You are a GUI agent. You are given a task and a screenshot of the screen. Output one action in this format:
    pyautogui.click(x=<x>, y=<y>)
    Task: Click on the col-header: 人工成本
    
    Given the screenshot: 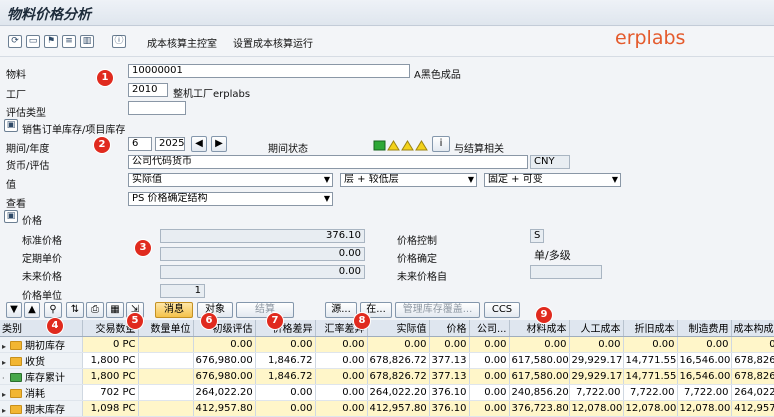 What is the action you would take?
    pyautogui.click(x=596, y=328)
    